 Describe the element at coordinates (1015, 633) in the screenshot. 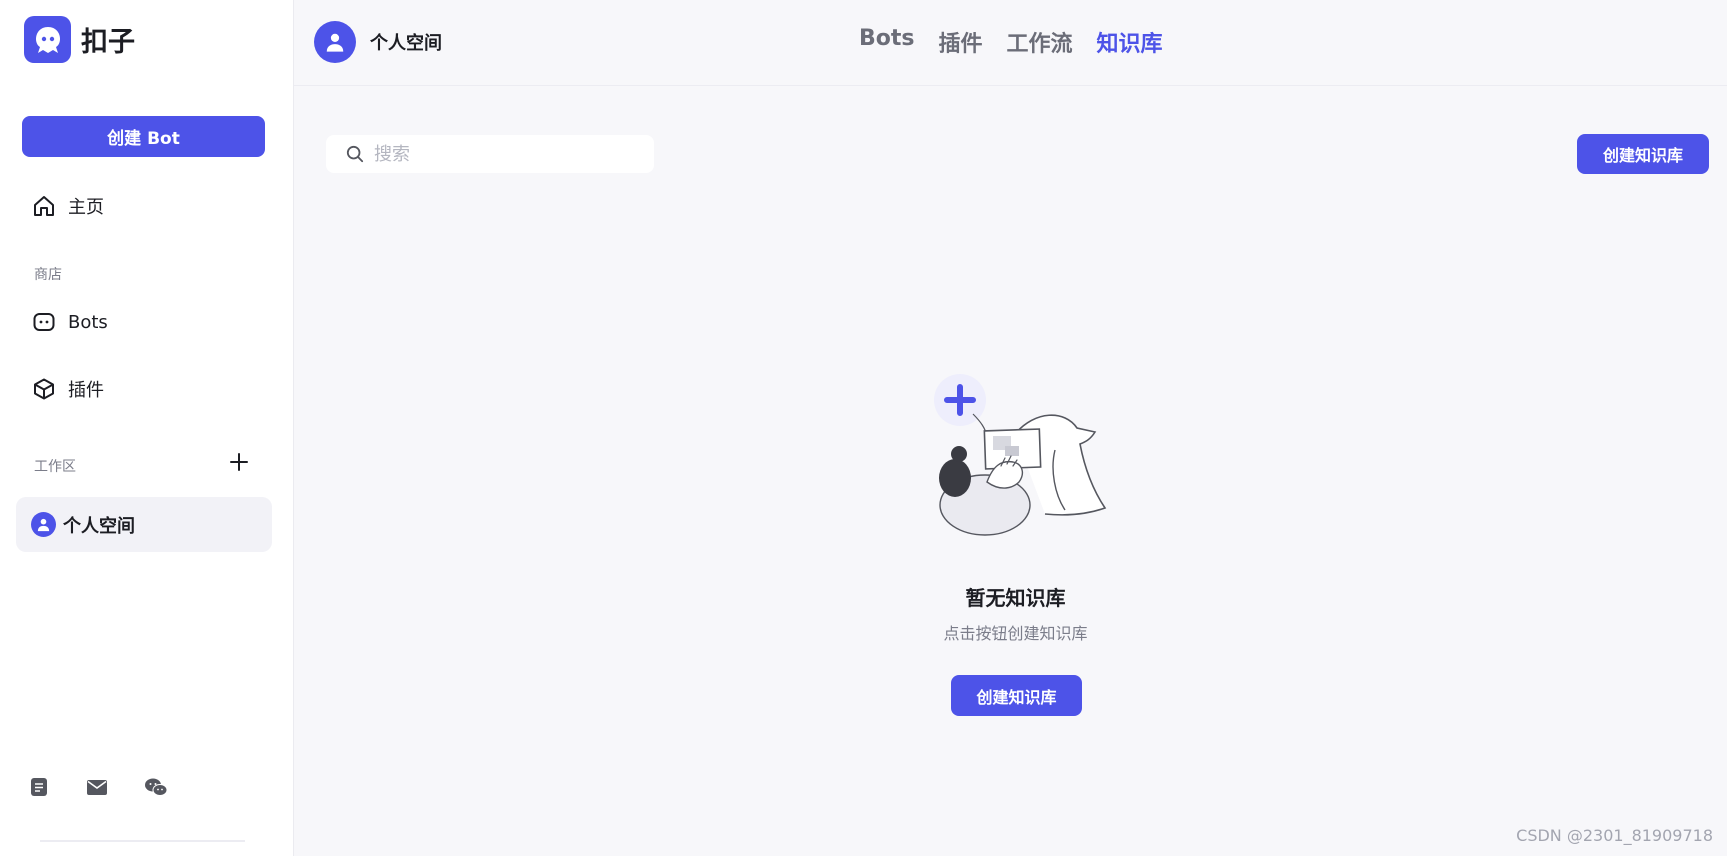

I see `empty-state-subtitle: 点击按钮创建知识库` at that location.